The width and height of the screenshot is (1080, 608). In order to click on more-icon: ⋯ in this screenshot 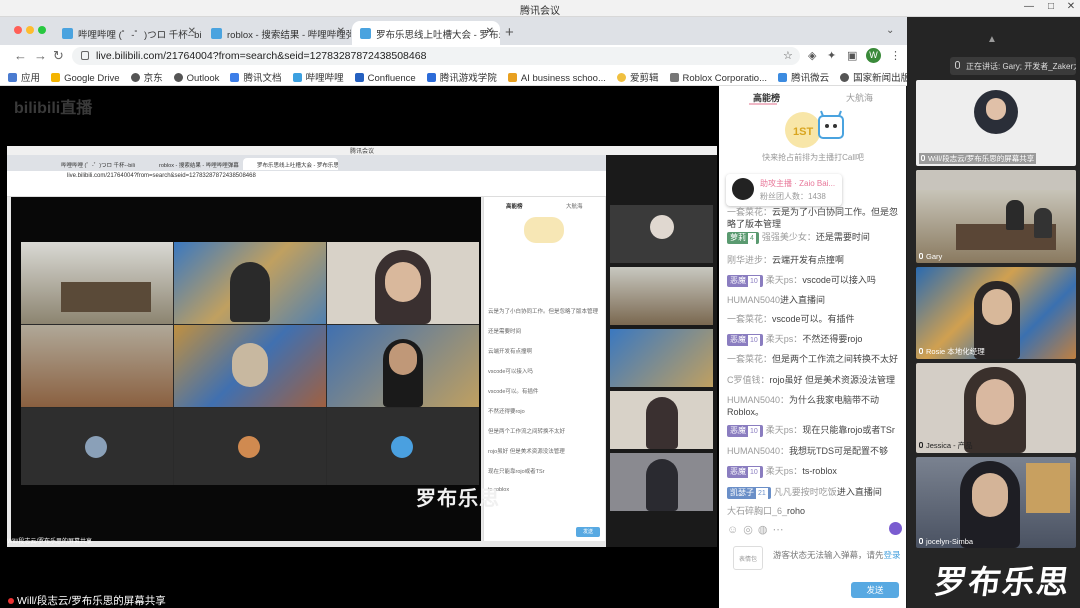, I will do `click(780, 530)`.